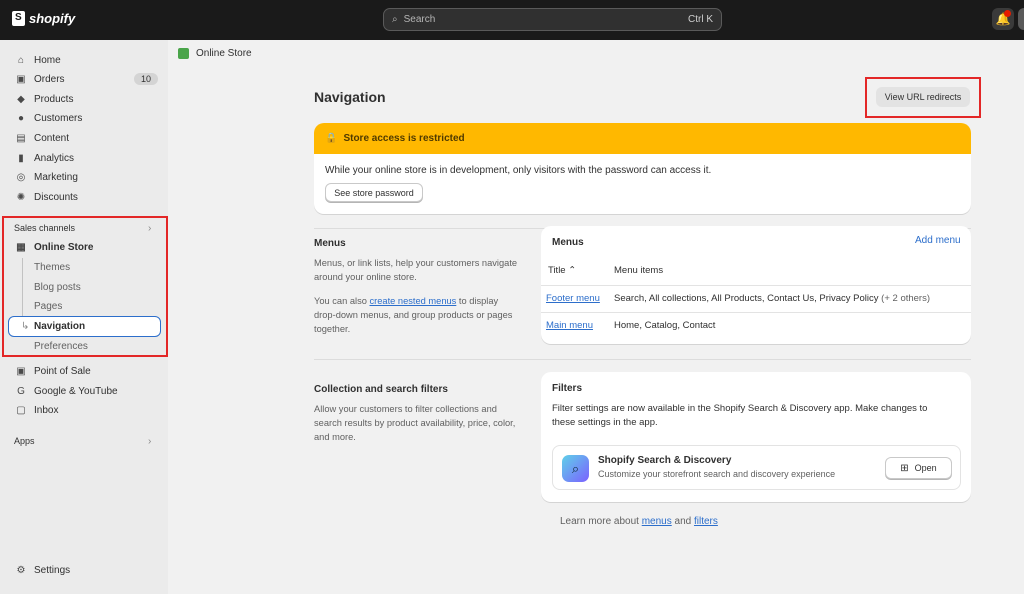  I want to click on shopify-logo: shopify, so click(43, 18).